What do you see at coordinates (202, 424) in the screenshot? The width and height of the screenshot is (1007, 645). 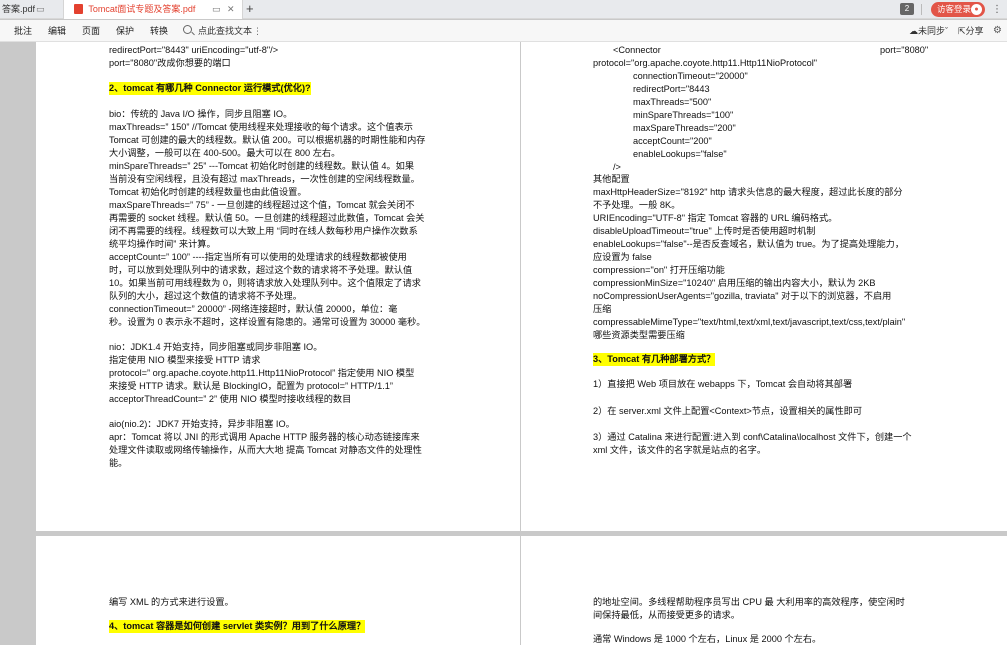 I see `text-line: aio(nio.2)：JDK7 开始支持，异步非阻塞 IO。` at bounding box center [202, 424].